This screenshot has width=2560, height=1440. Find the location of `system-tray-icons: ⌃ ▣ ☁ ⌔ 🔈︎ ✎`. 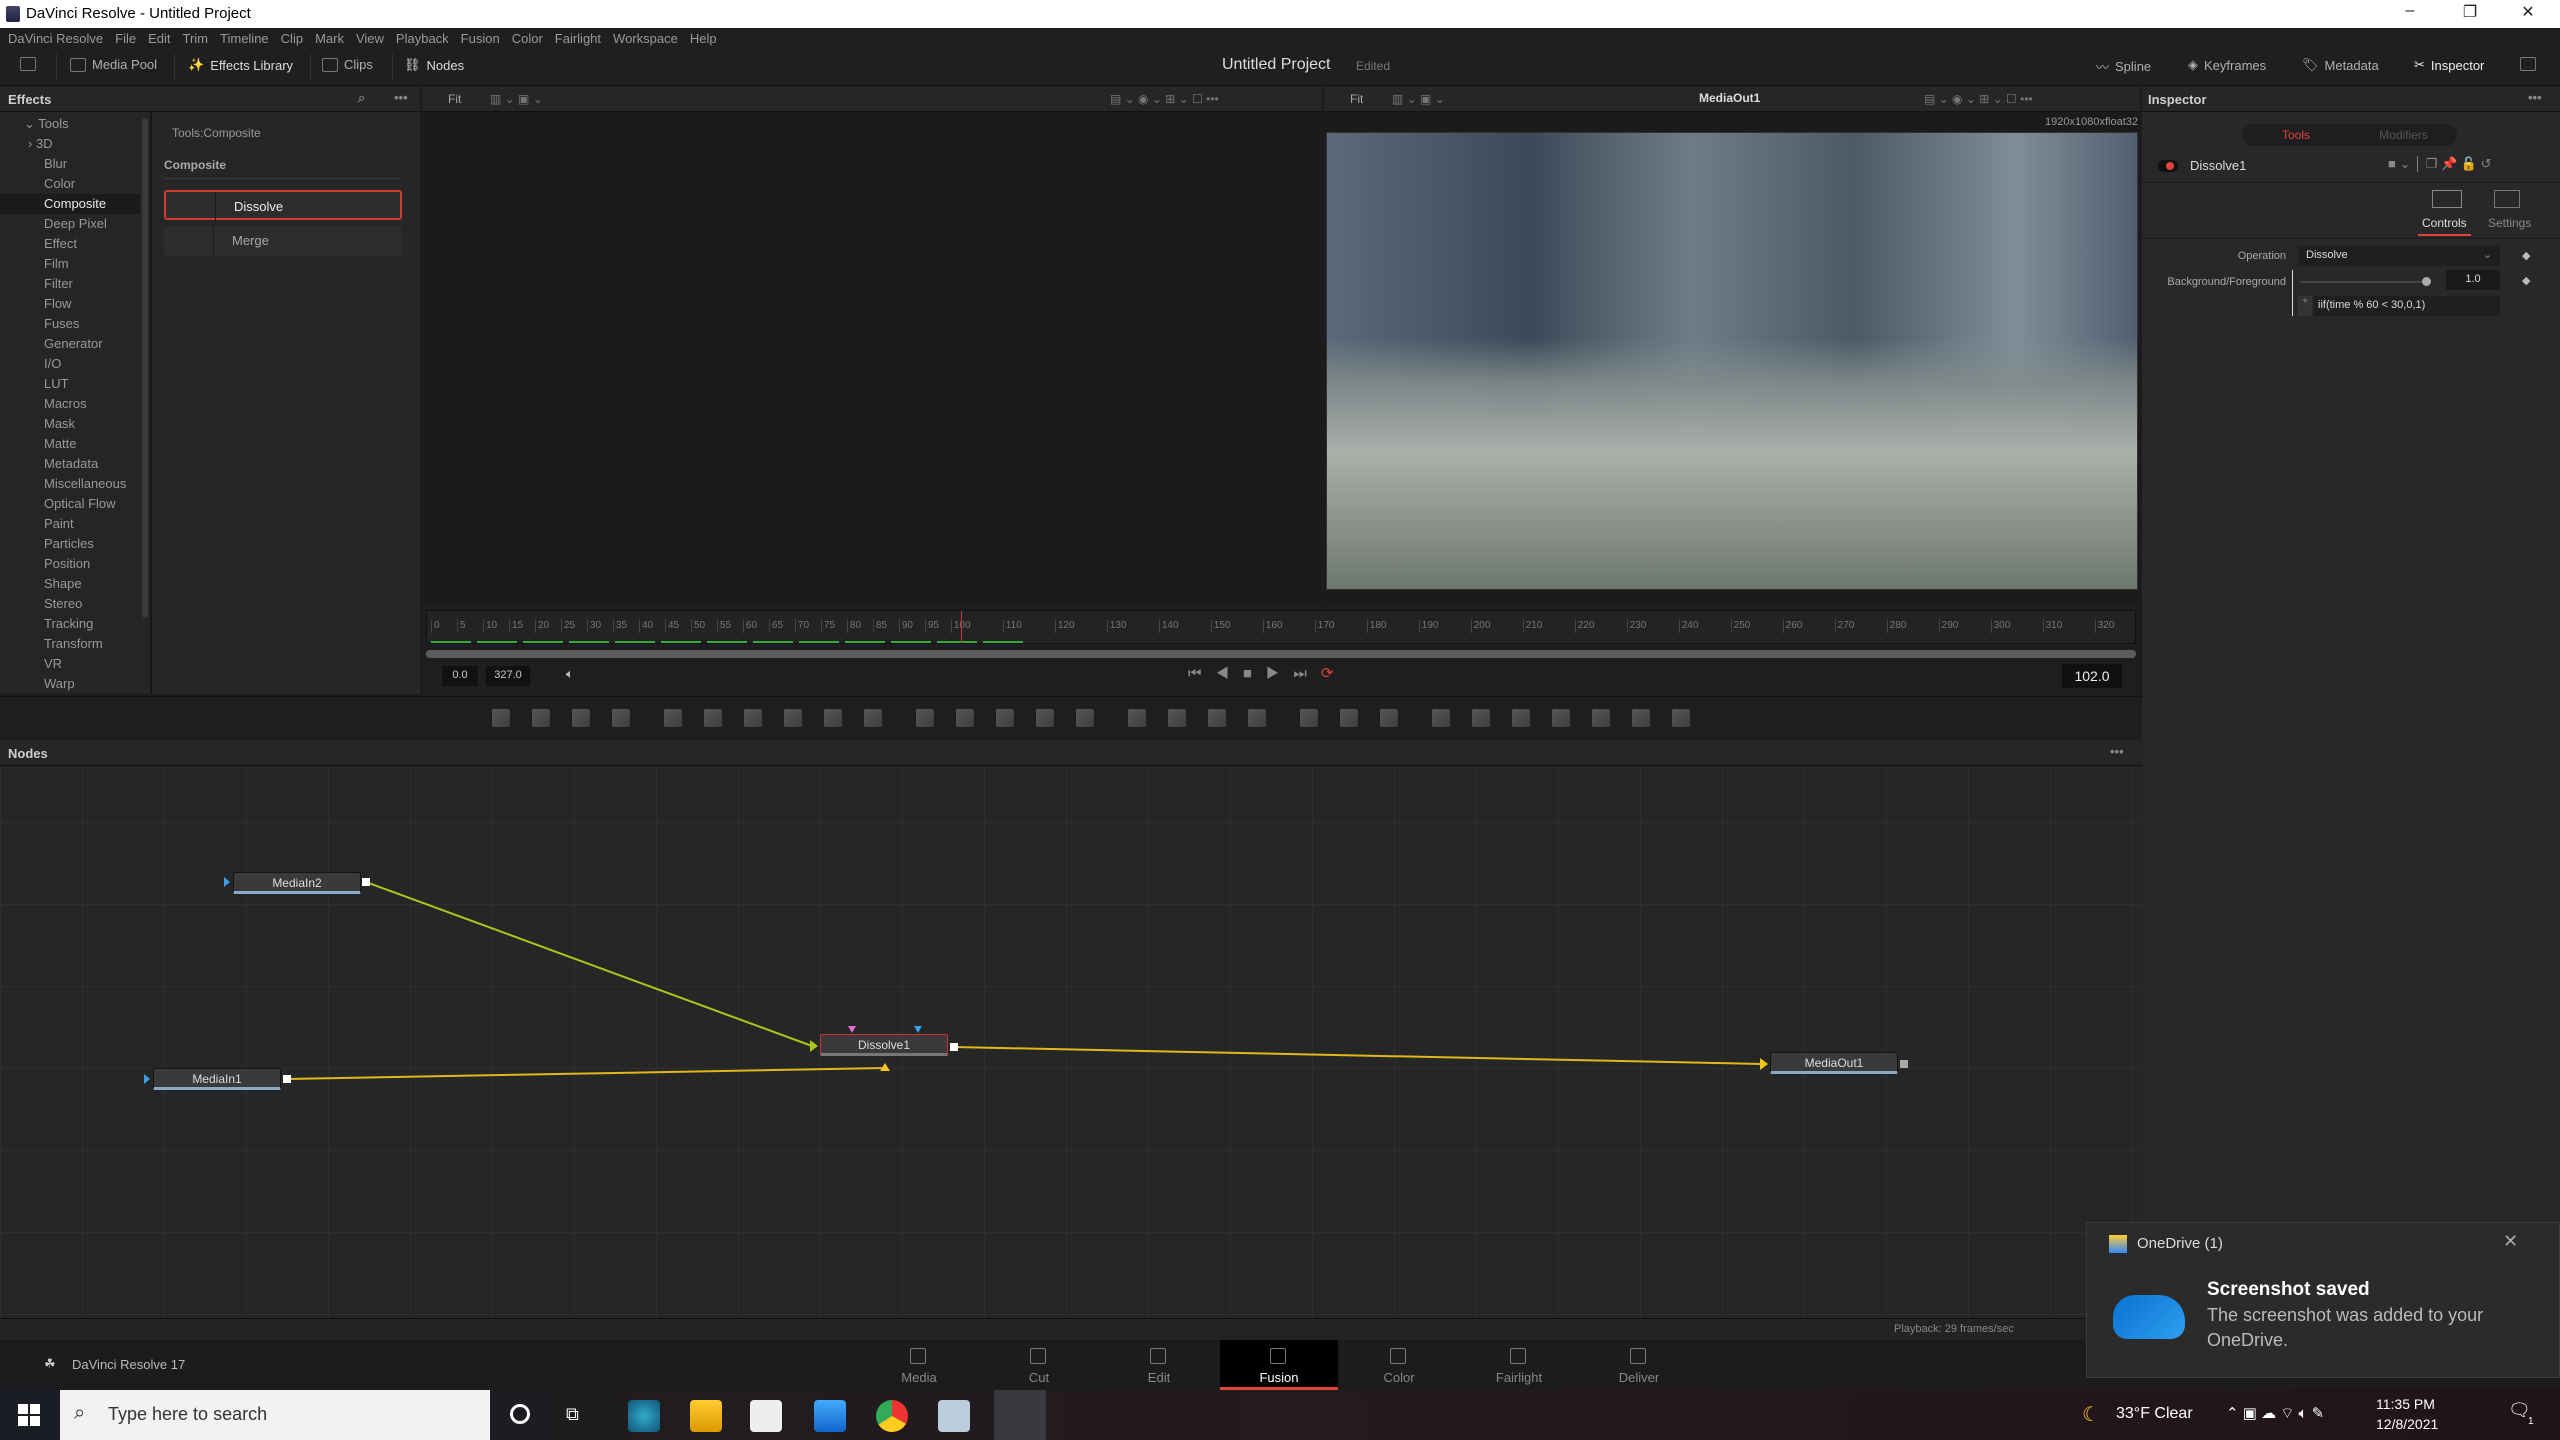

system-tray-icons: ⌃ ▣ ☁ ⌔ 🔈︎ ✎ is located at coordinates (2275, 1413).